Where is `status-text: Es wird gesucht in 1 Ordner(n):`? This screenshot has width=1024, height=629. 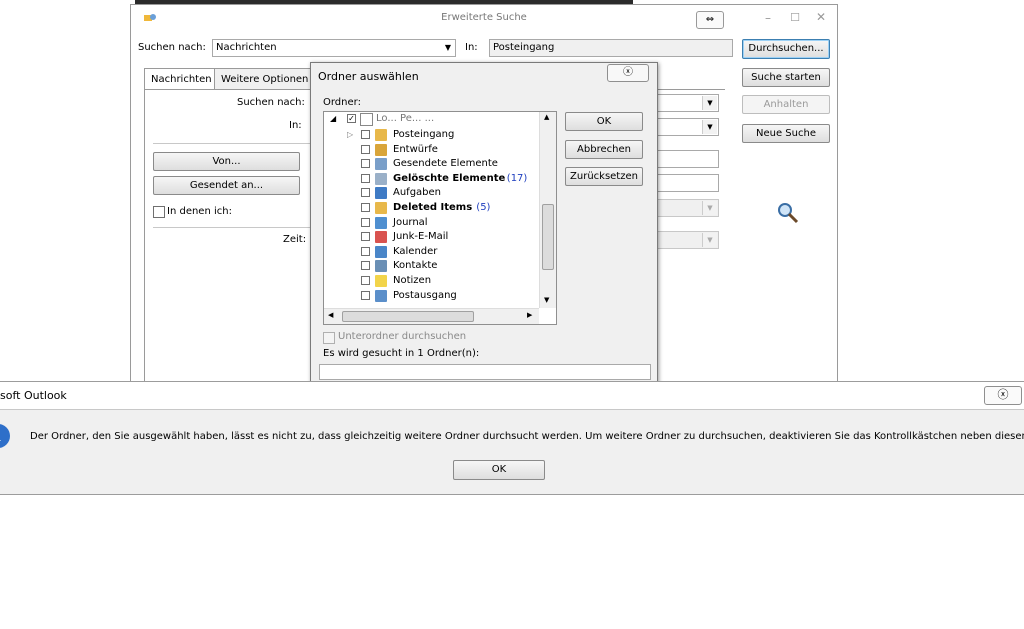
status-text: Es wird gesucht in 1 Ordner(n): is located at coordinates (401, 353).